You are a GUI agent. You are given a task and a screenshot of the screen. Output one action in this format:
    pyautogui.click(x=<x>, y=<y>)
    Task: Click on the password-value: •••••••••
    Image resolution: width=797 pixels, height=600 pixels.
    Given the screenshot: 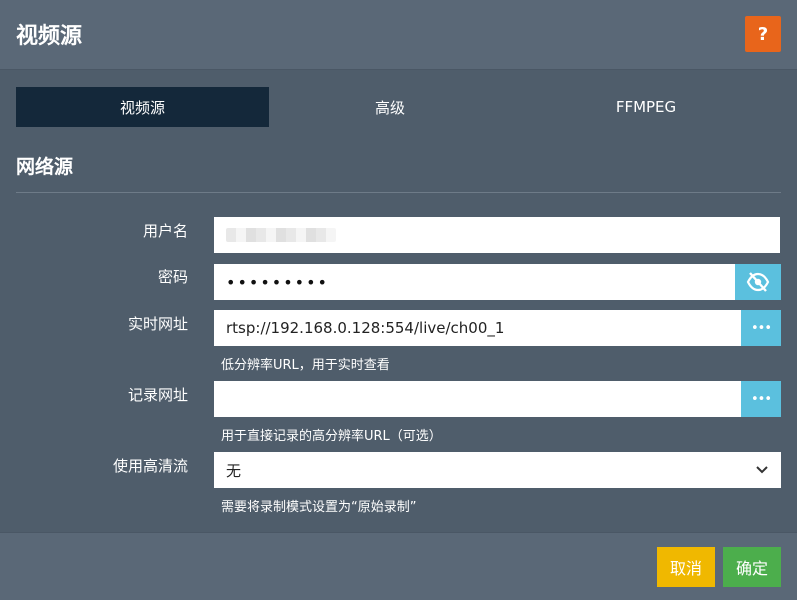 What is the action you would take?
    pyautogui.click(x=277, y=282)
    